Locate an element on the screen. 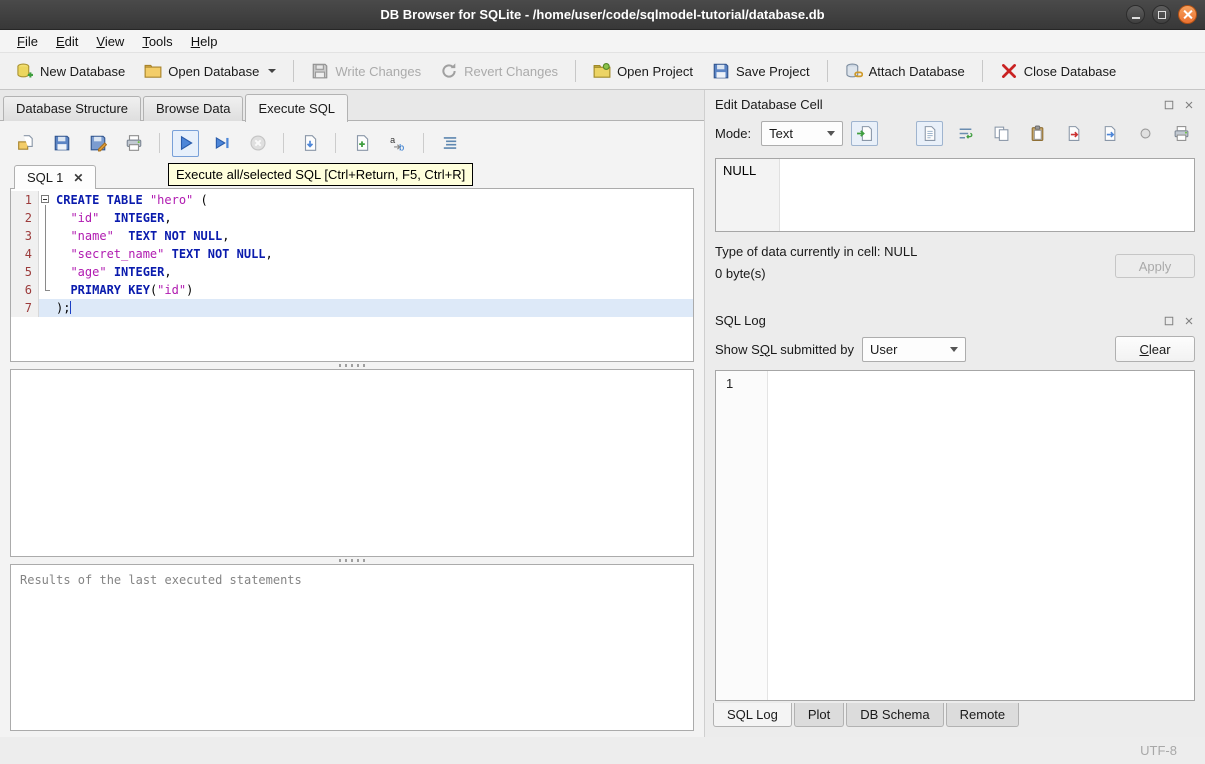 This screenshot has height=764, width=1205. print-cell-button is located at coordinates (1181, 133).